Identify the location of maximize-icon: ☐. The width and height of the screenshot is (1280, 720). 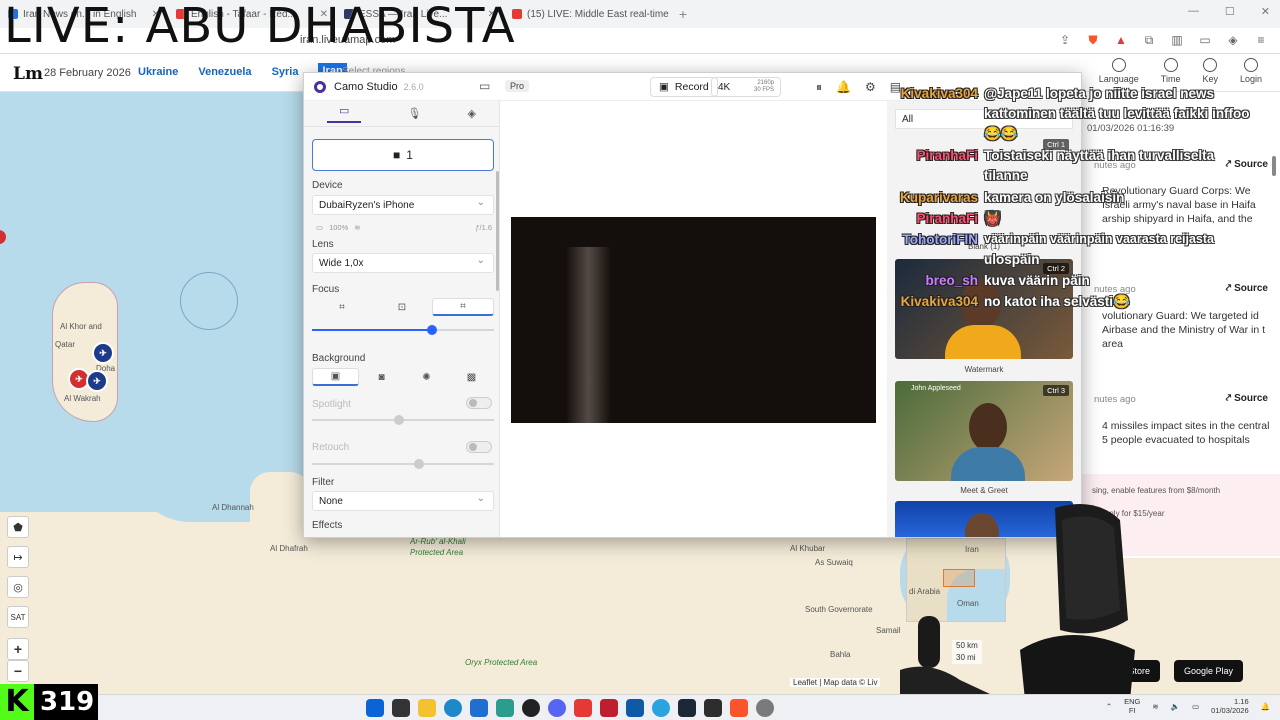
(1230, 11).